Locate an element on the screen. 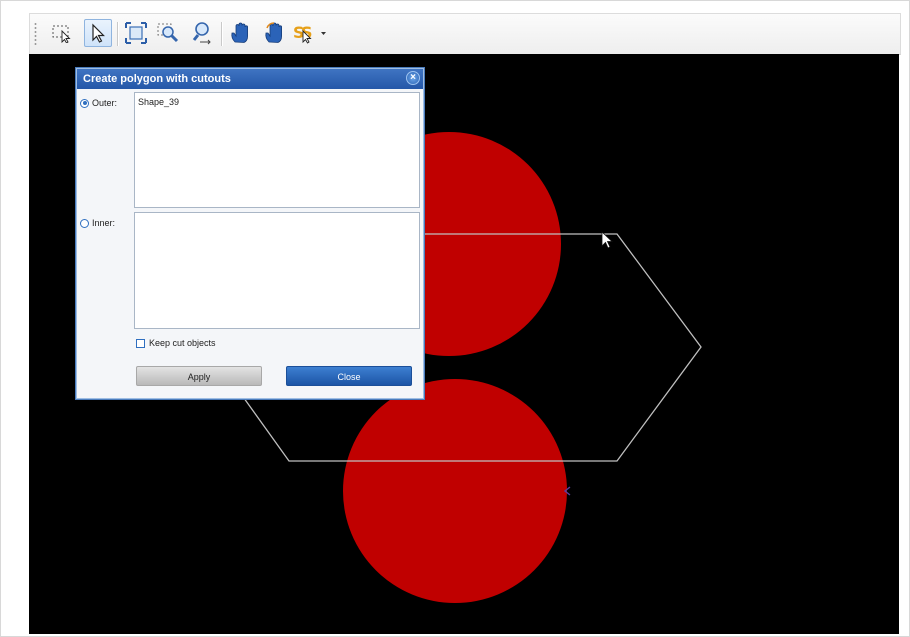 The image size is (910, 637). select-arrow-button is located at coordinates (98, 33).